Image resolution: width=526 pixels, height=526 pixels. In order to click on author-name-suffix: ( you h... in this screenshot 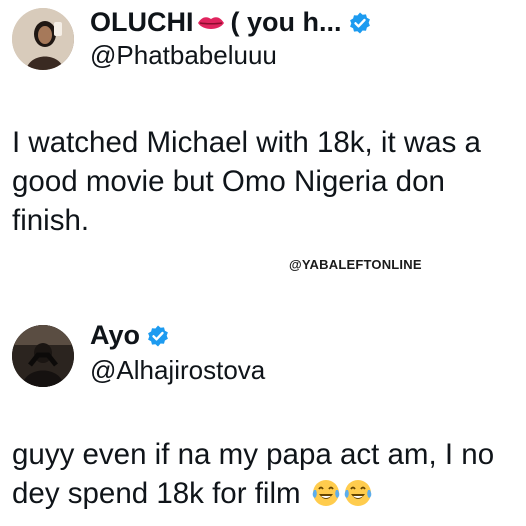, I will do `click(286, 22)`.